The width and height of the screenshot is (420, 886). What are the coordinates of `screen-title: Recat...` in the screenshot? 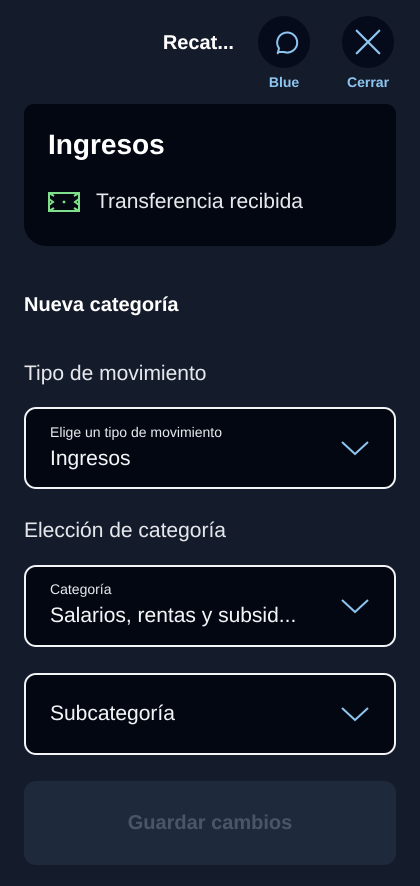 It's located at (198, 43).